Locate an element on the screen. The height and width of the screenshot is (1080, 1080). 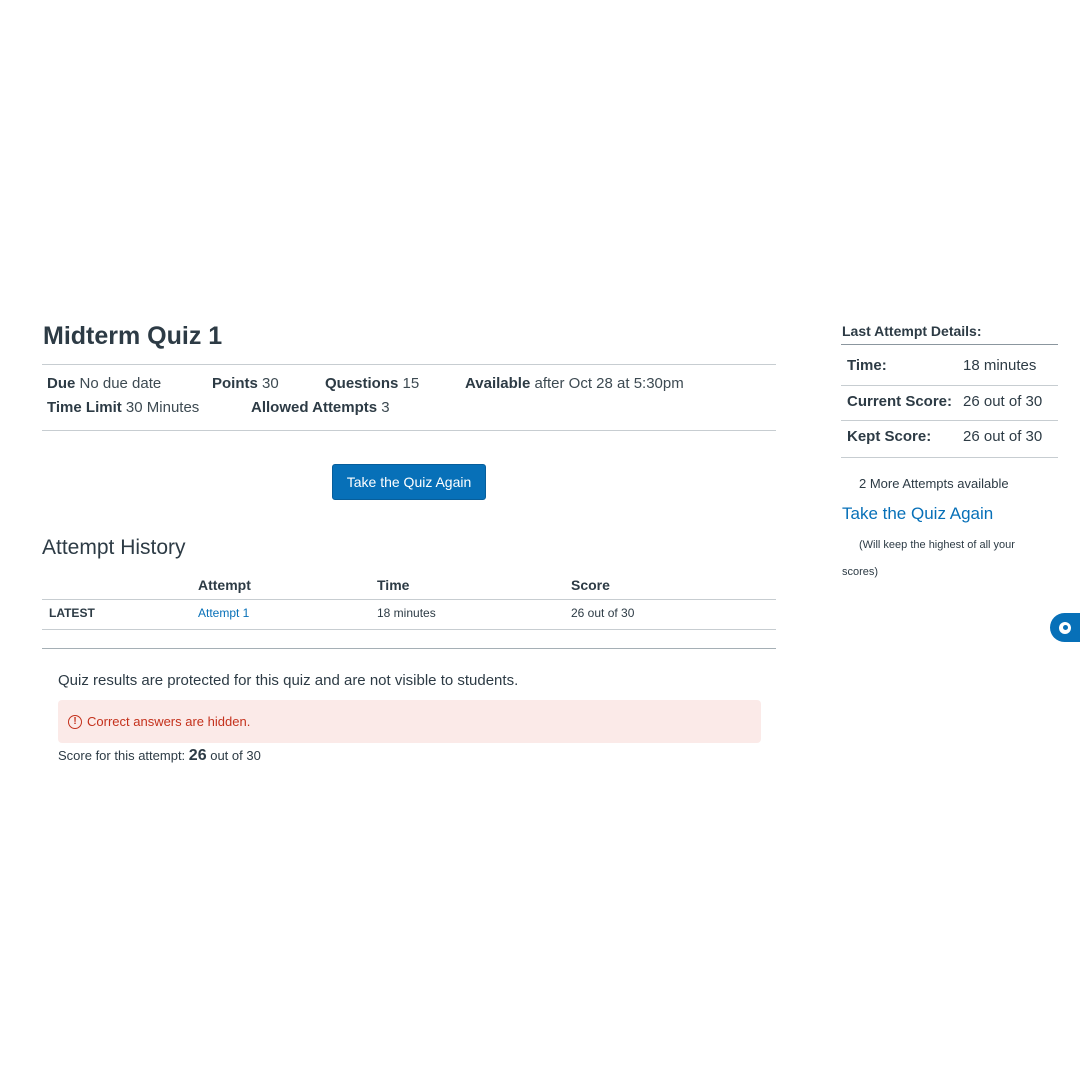
points-info: Points 30 is located at coordinates (245, 383).